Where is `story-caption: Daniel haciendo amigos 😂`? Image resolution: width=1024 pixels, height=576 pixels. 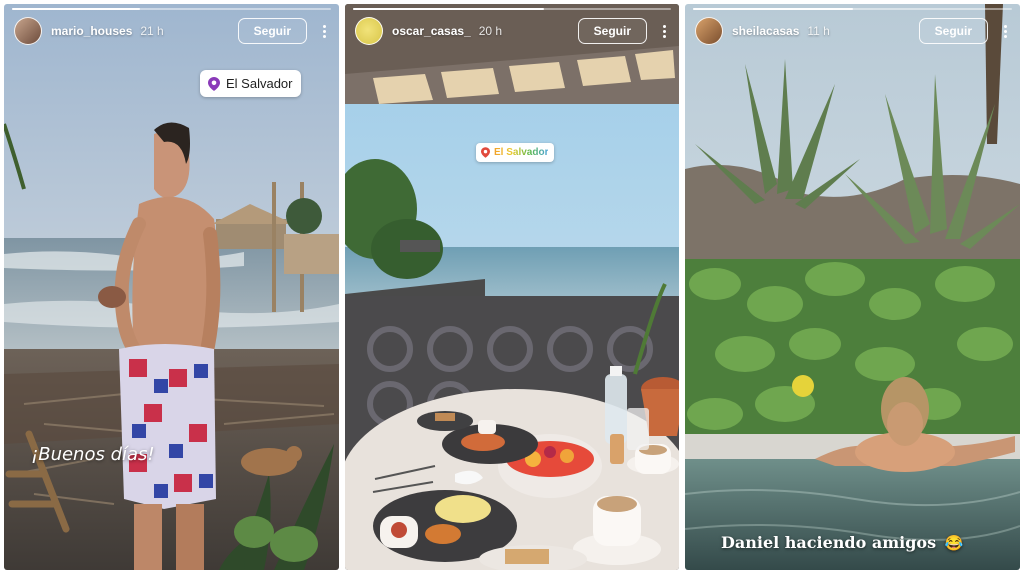 story-caption: Daniel haciendo amigos 😂 is located at coordinates (842, 542).